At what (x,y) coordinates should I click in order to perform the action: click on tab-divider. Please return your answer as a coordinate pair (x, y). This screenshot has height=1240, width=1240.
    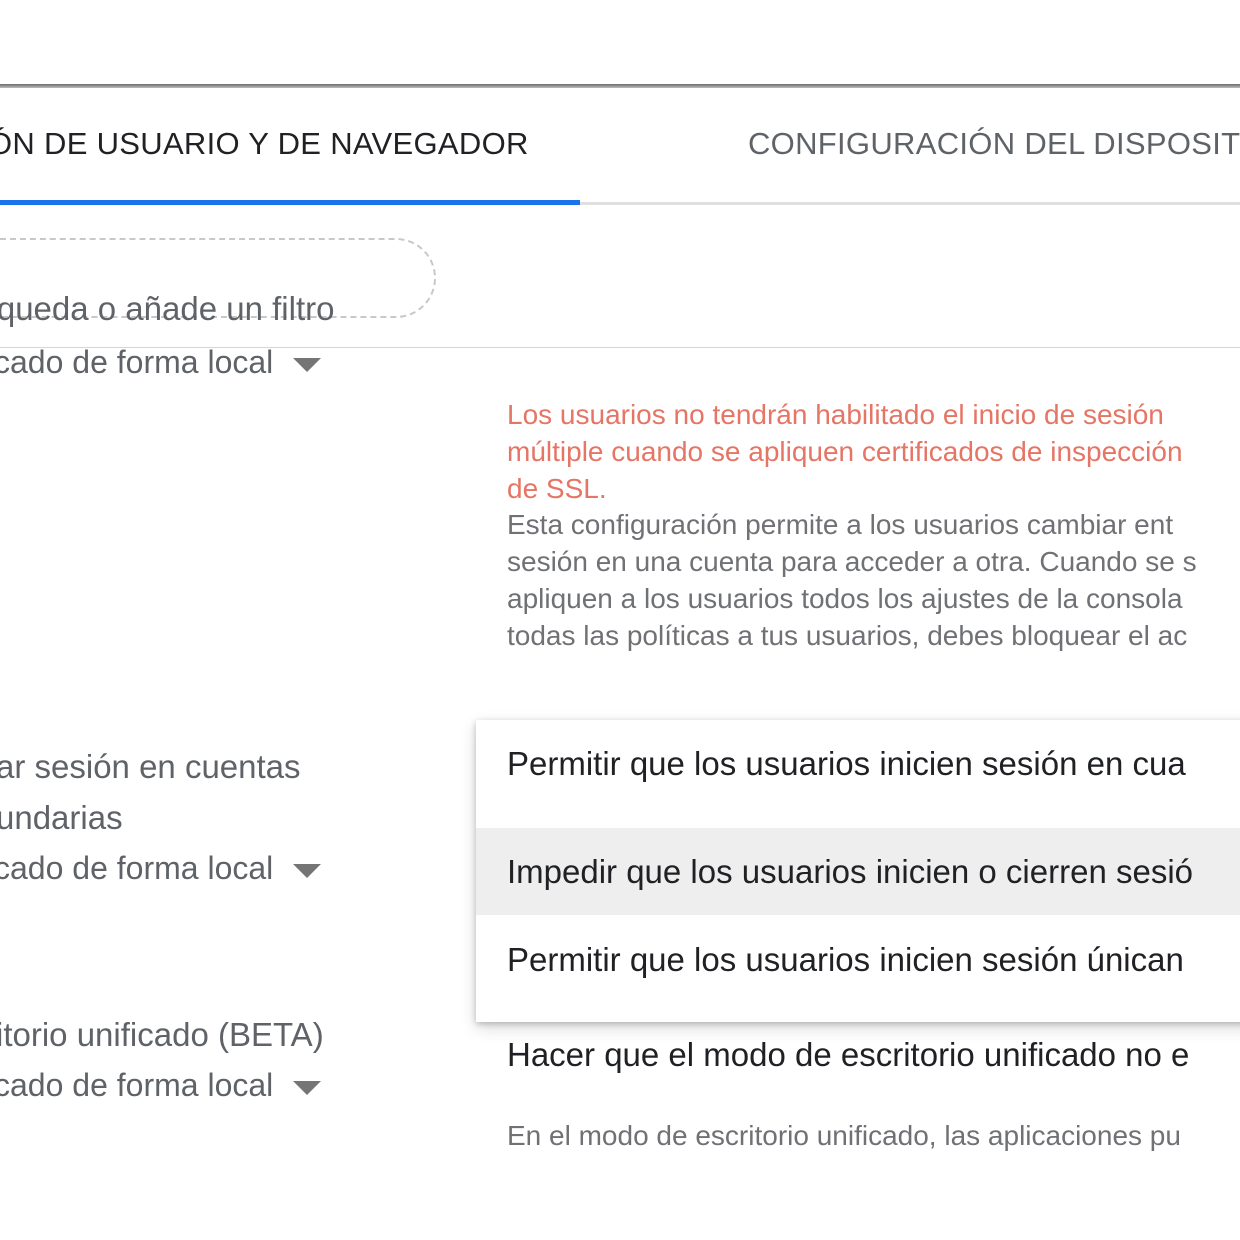
    Looking at the image, I should click on (910, 203).